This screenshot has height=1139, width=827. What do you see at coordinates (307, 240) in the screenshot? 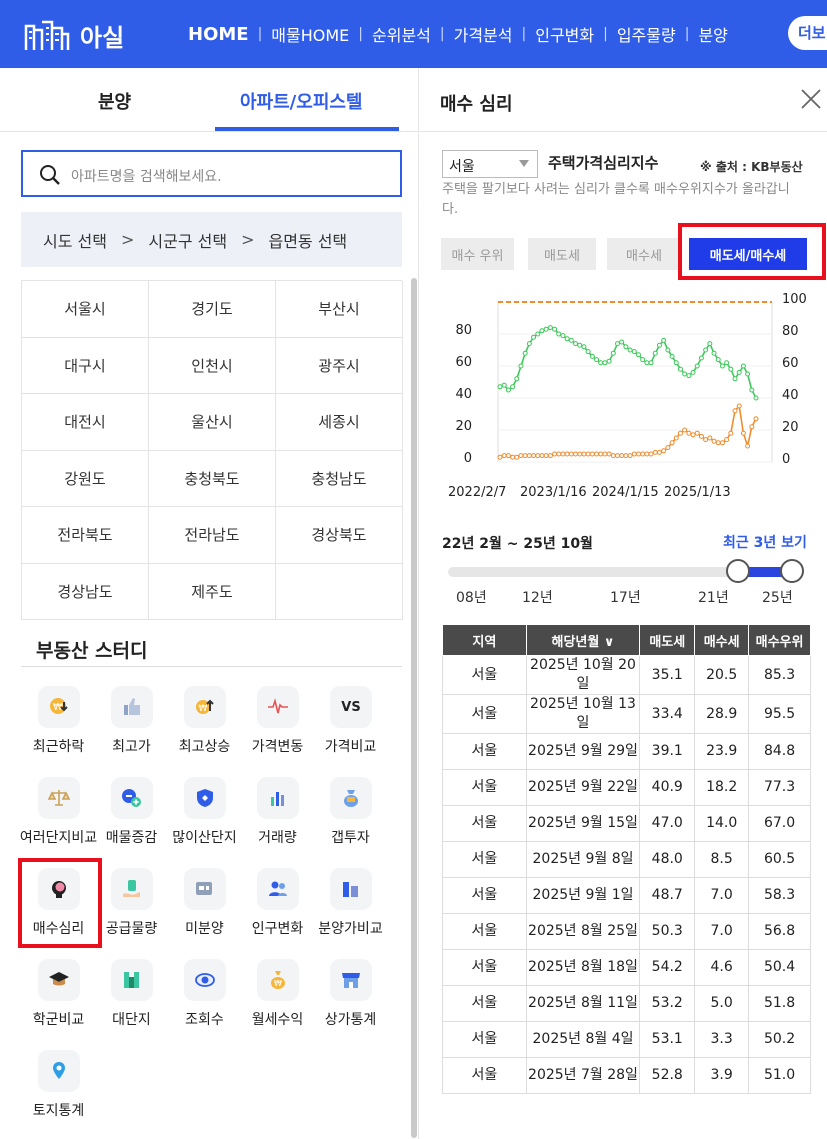
I see `eupmyeondong-select: 읍면동 선택` at bounding box center [307, 240].